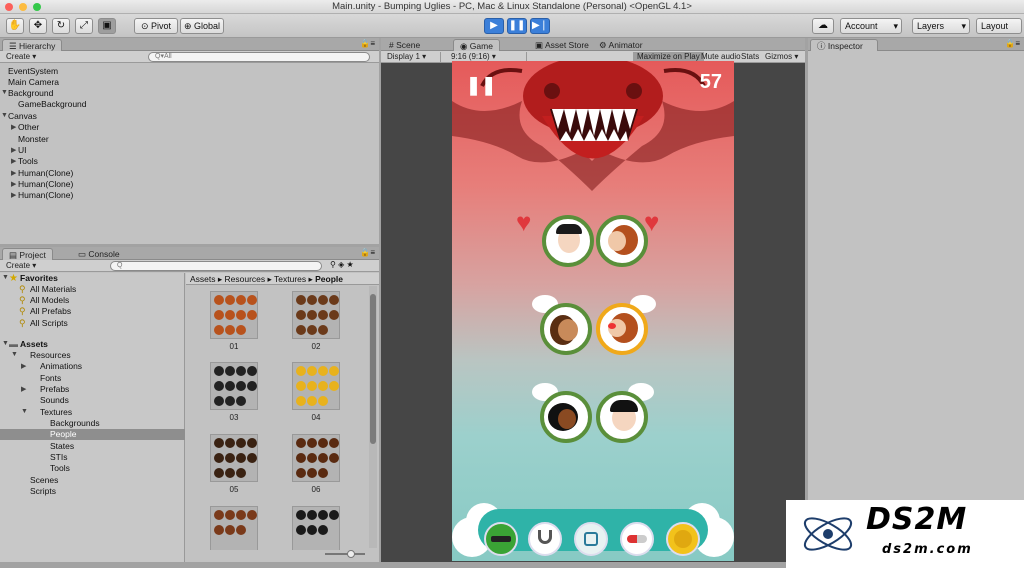 The height and width of the screenshot is (568, 1024). I want to click on favorite-item: All Models, so click(49, 300).